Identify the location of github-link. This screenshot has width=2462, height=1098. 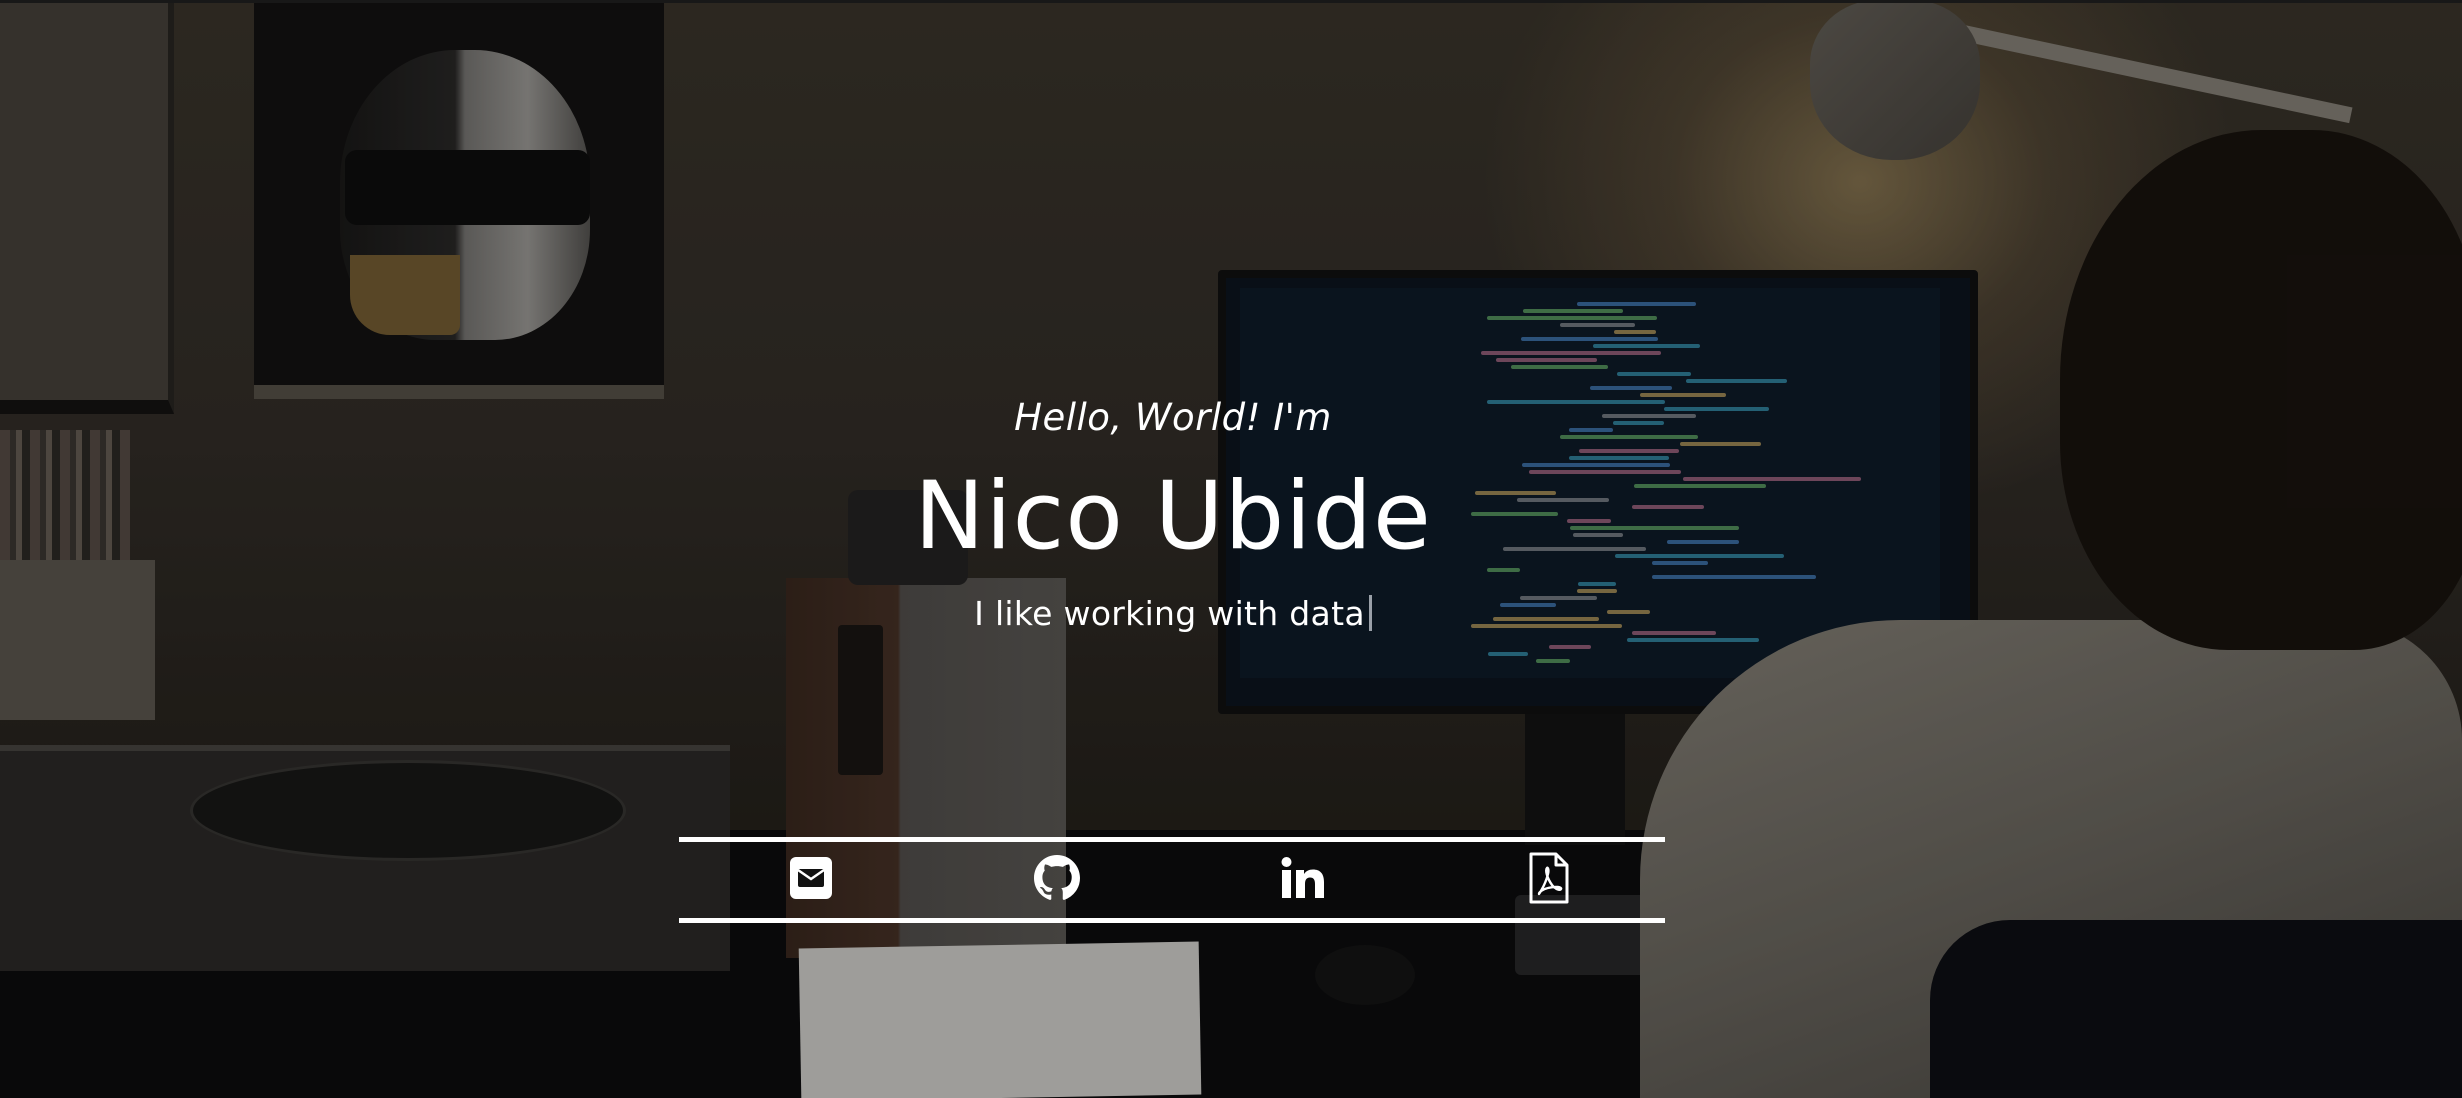
(1057, 878).